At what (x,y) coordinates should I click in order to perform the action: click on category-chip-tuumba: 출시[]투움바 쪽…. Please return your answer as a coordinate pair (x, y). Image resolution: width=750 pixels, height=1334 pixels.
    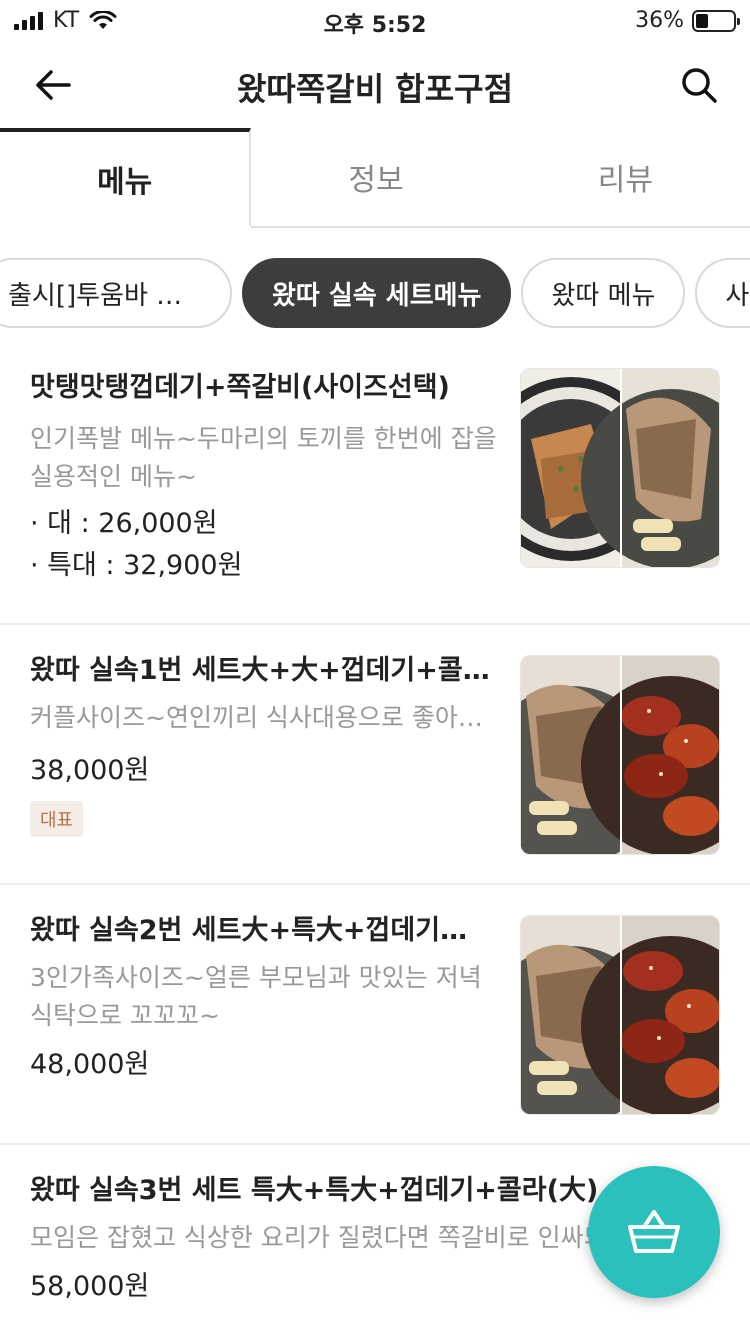
    Looking at the image, I should click on (116, 293).